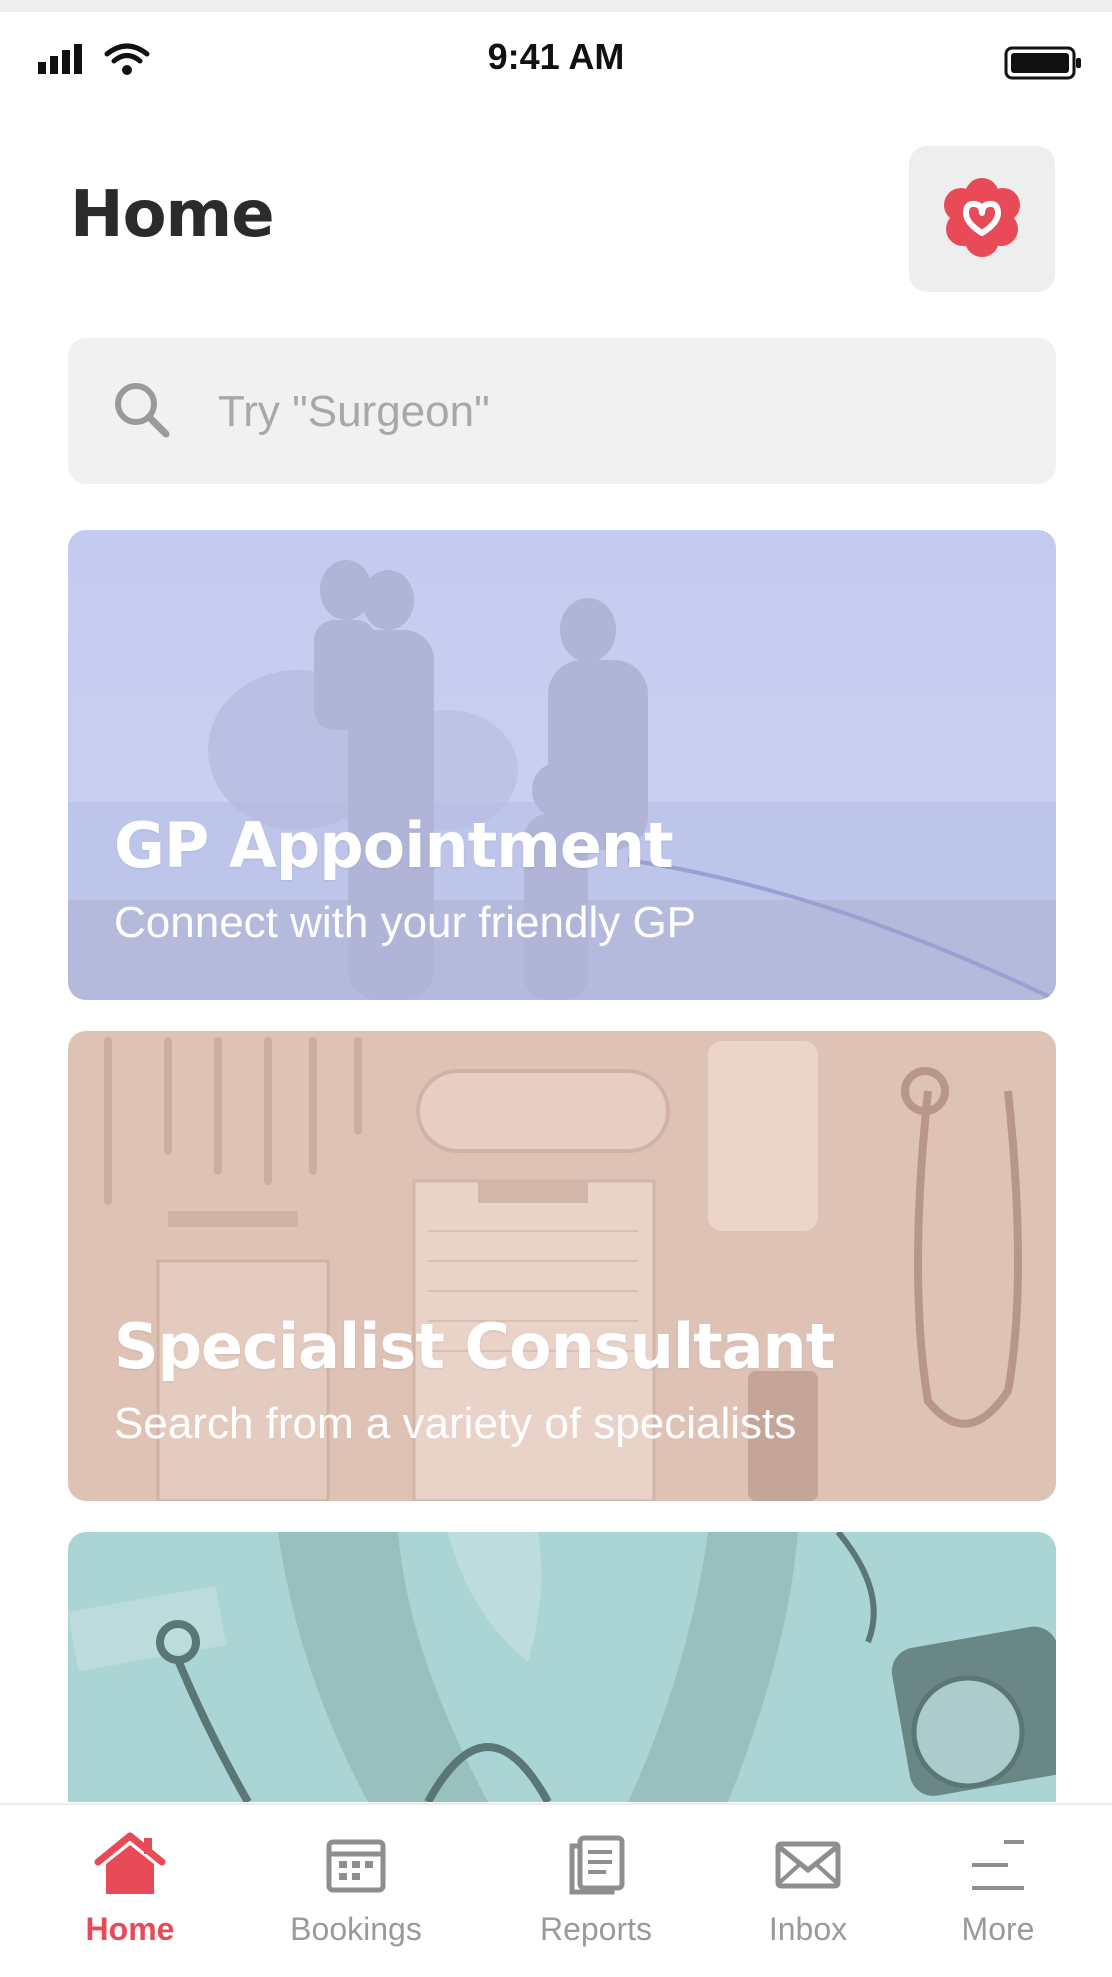 Image resolution: width=1112 pixels, height=1977 pixels. I want to click on heart-flower-logo-icon, so click(982, 219).